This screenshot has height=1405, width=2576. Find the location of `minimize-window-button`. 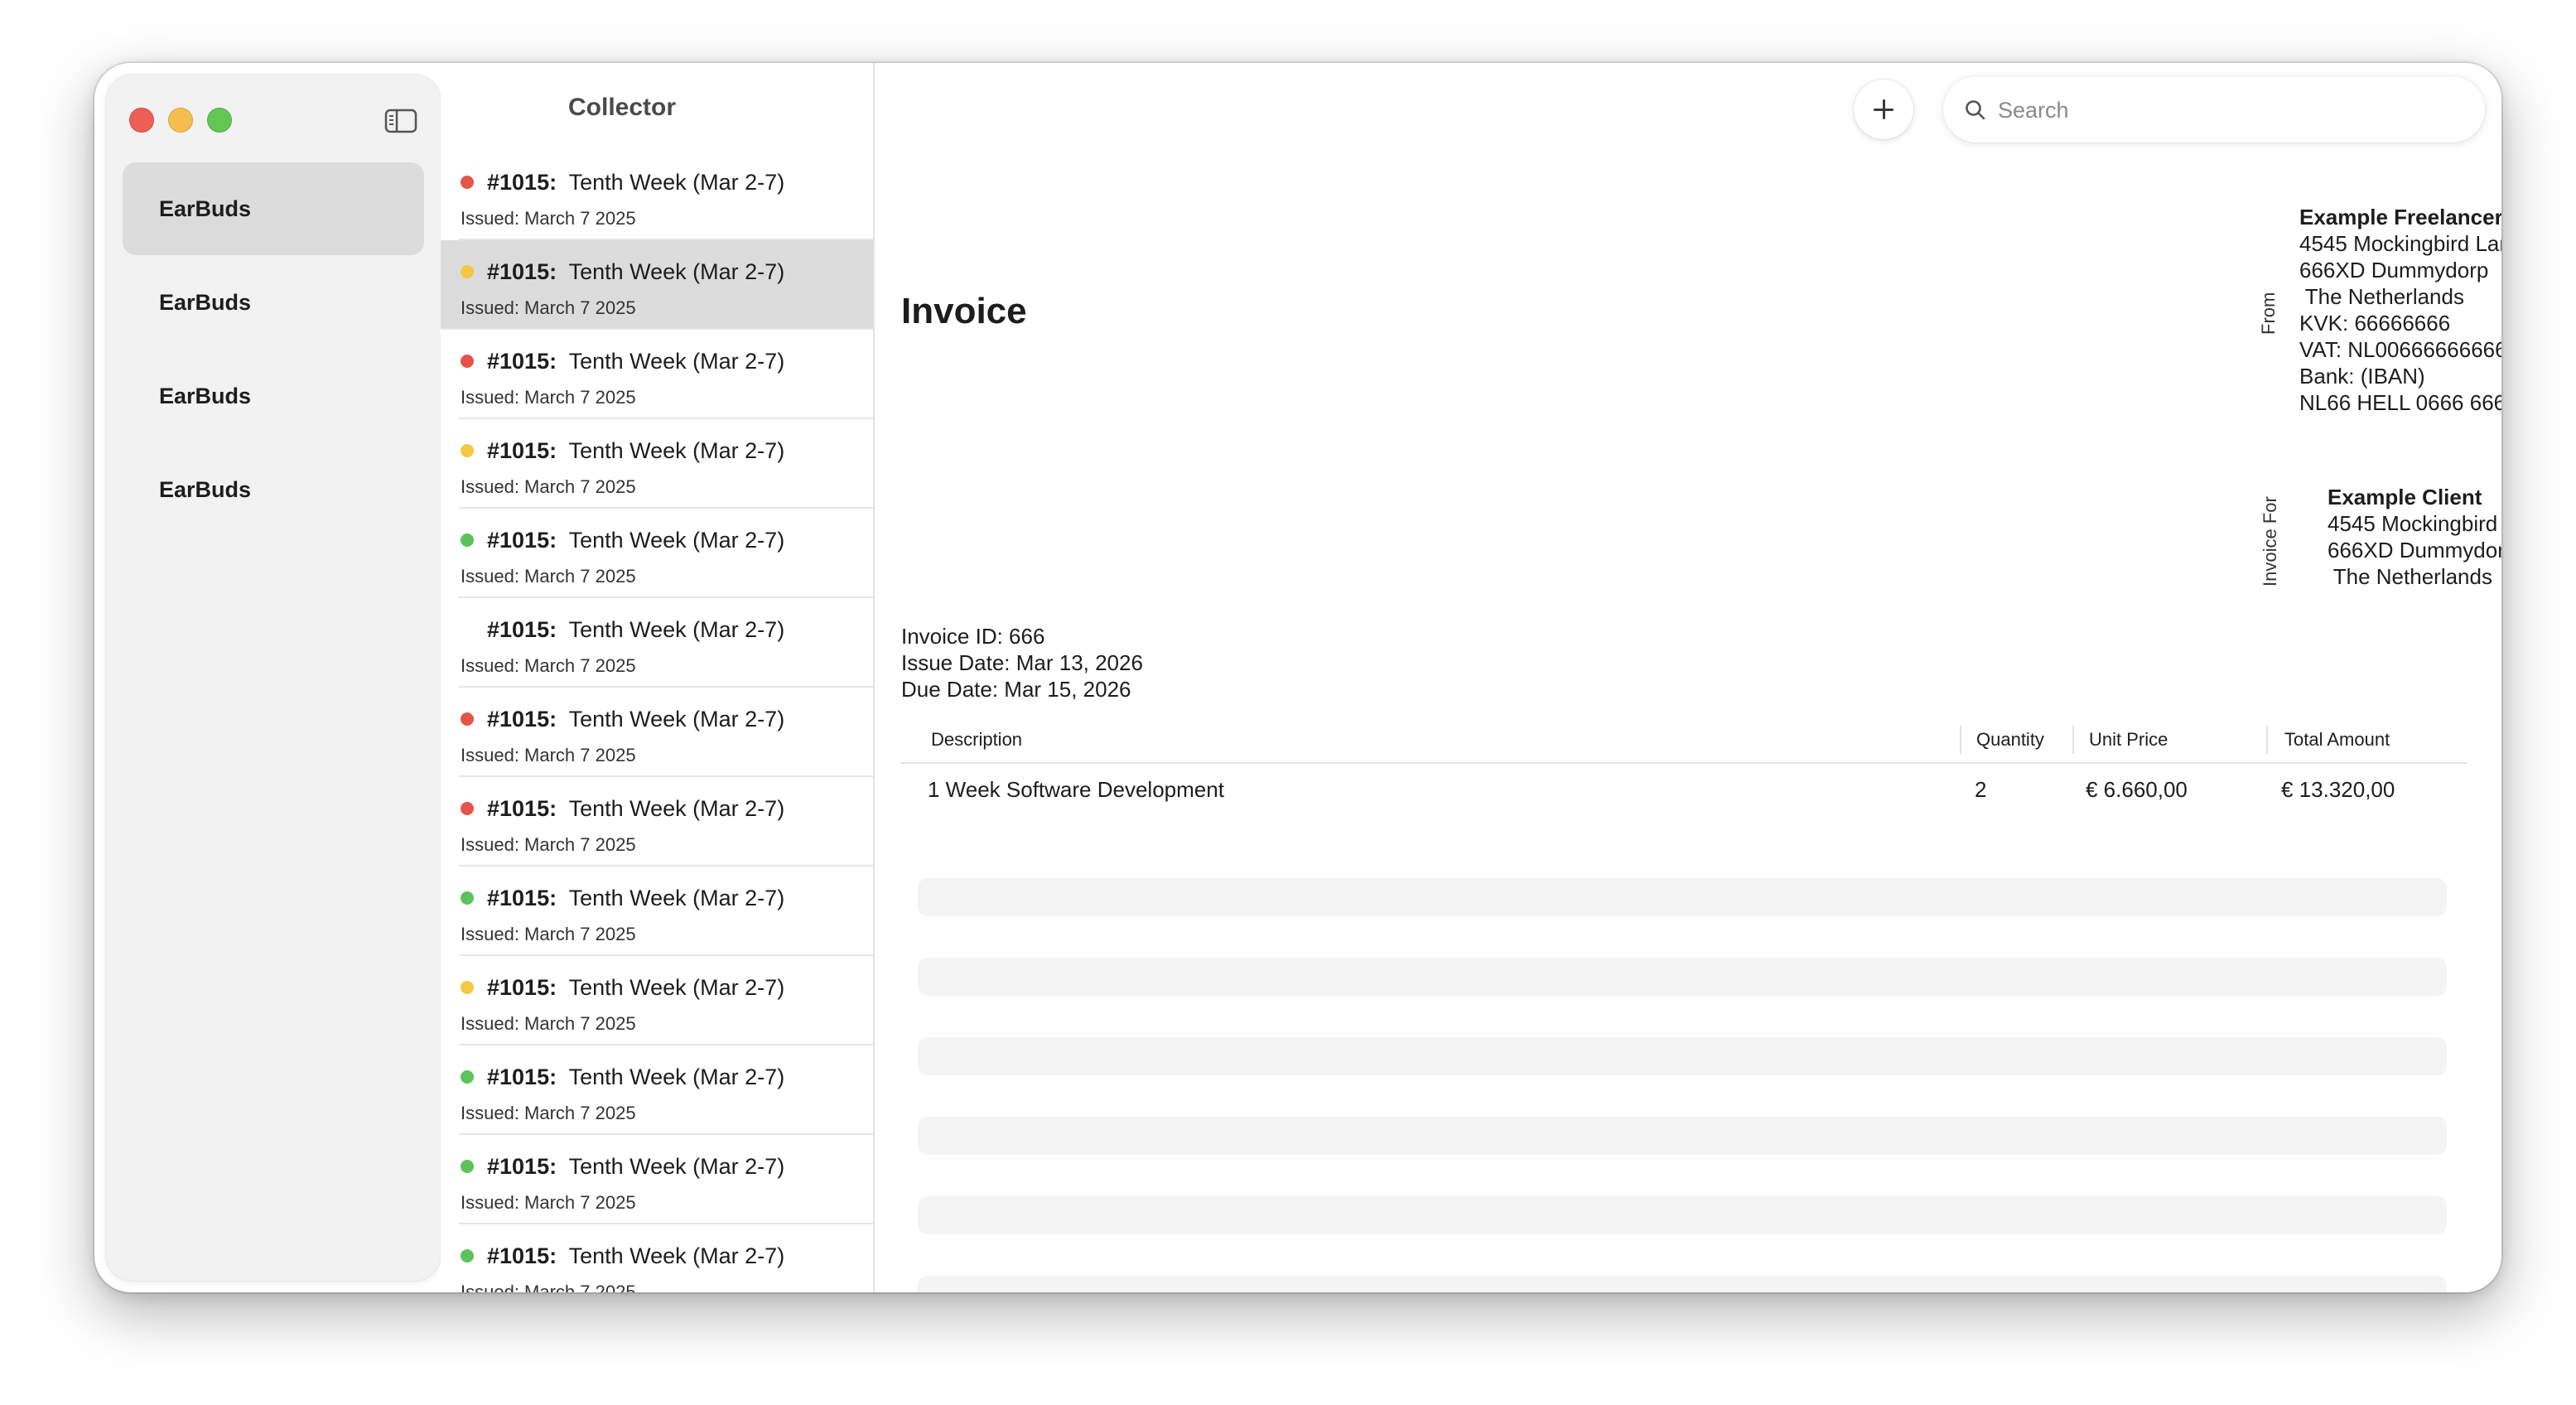

minimize-window-button is located at coordinates (180, 120).